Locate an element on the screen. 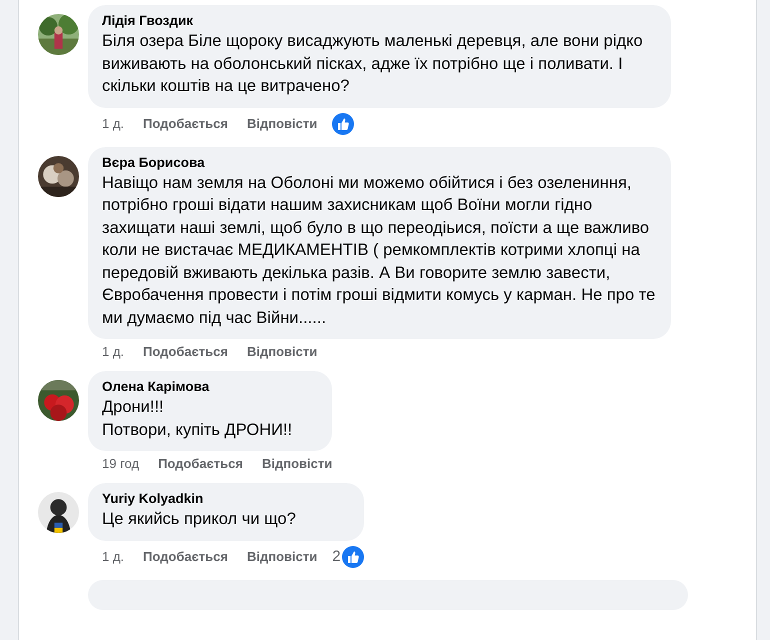  comment-text: Це якийсь прикол чи що? is located at coordinates (199, 519).